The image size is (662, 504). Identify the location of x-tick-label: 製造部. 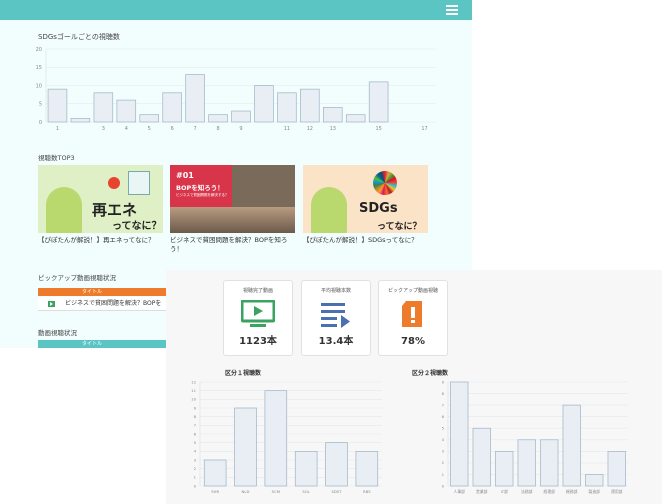
(595, 491).